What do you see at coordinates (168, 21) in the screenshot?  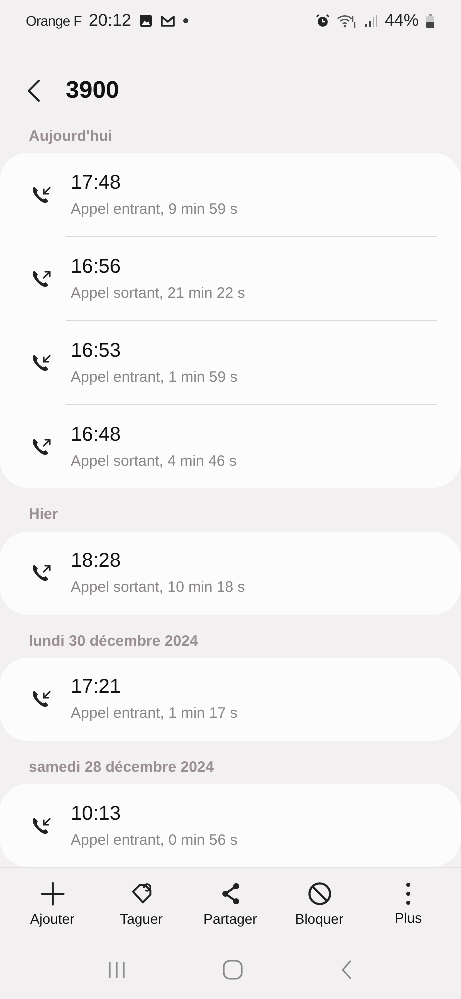 I see `mail-icon` at bounding box center [168, 21].